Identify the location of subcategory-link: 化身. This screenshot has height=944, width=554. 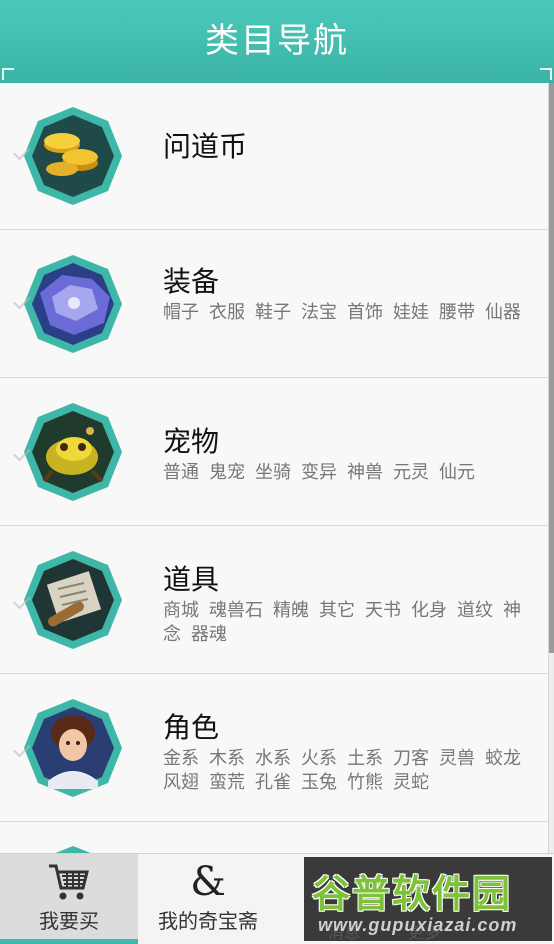
(429, 610).